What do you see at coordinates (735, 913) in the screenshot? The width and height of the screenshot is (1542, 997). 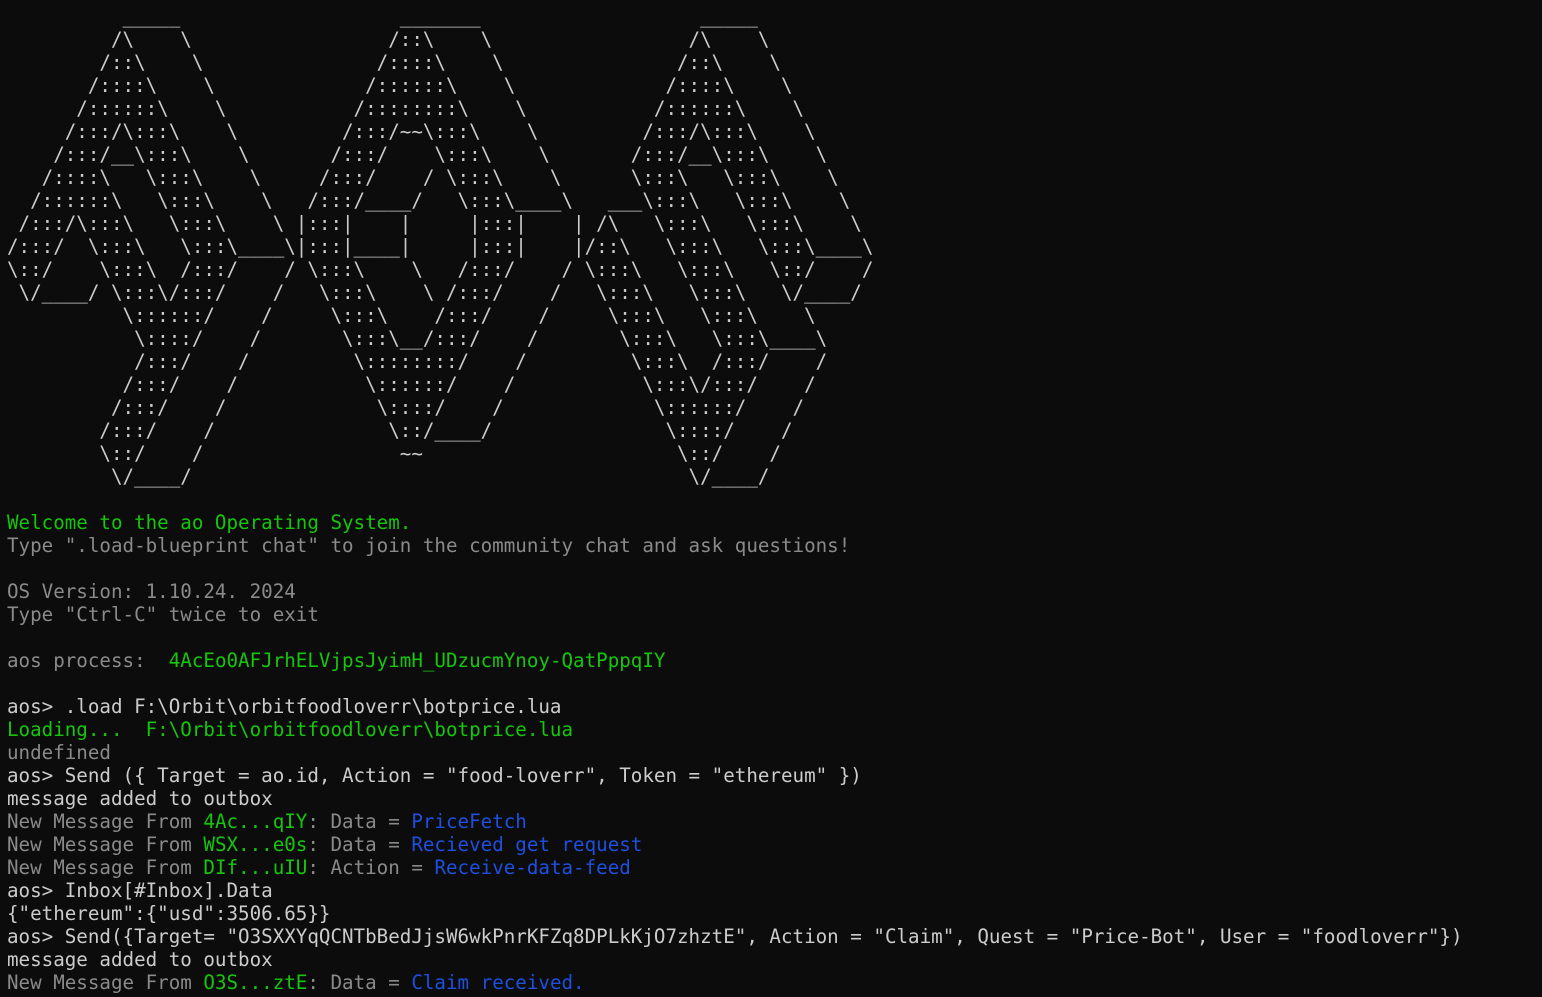 I see `terminal-line: {"ethereum":{"usd":3506.65}}` at bounding box center [735, 913].